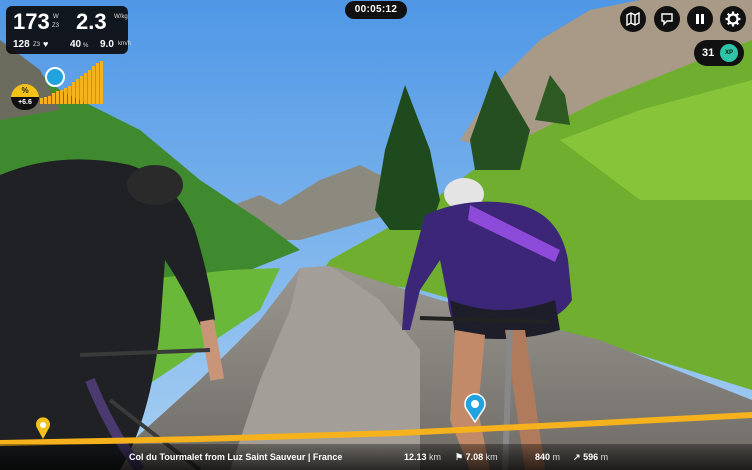  What do you see at coordinates (121, 17) in the screenshot?
I see `wkg-unit: W/kg` at bounding box center [121, 17].